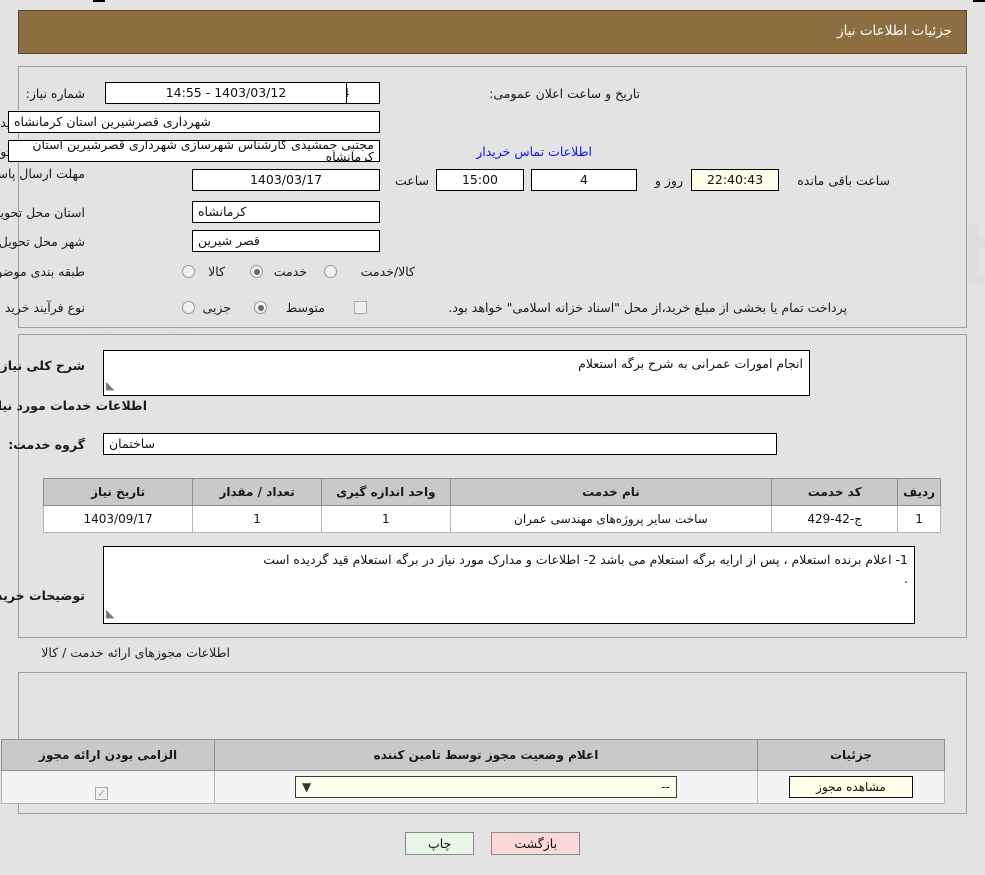 The height and width of the screenshot is (875, 985). I want to click on deadline-label-line: مهلت ارسال پاسخ: تا تاریخ:, so click(42, 173).